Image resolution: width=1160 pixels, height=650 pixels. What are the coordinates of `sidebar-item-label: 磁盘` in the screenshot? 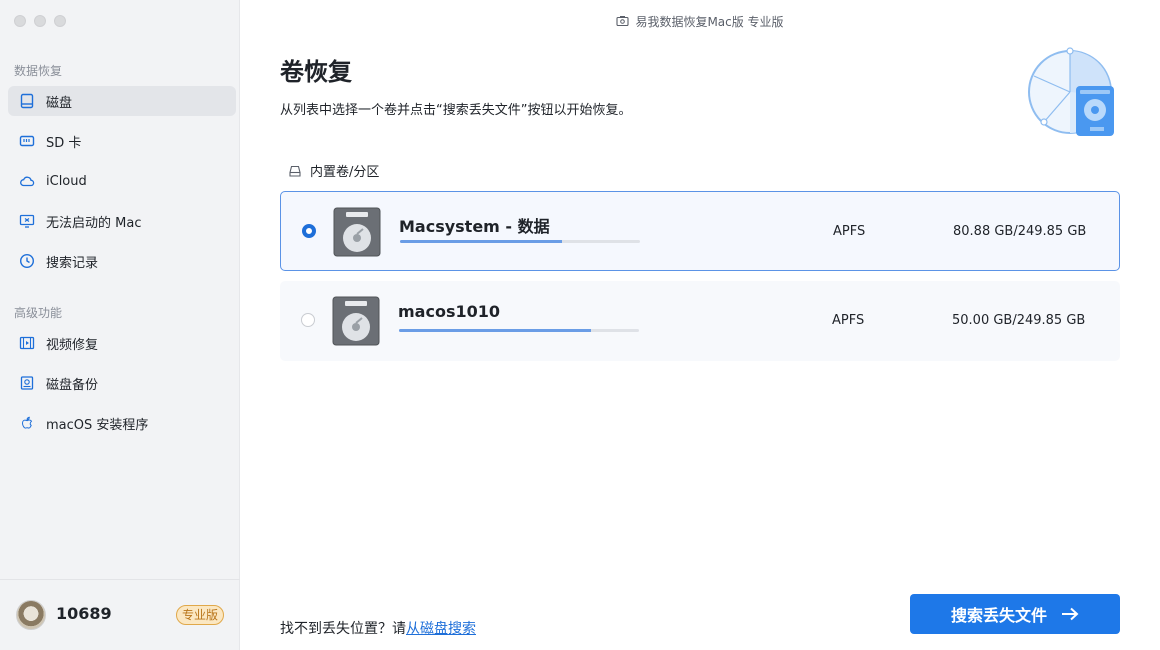 It's located at (59, 103).